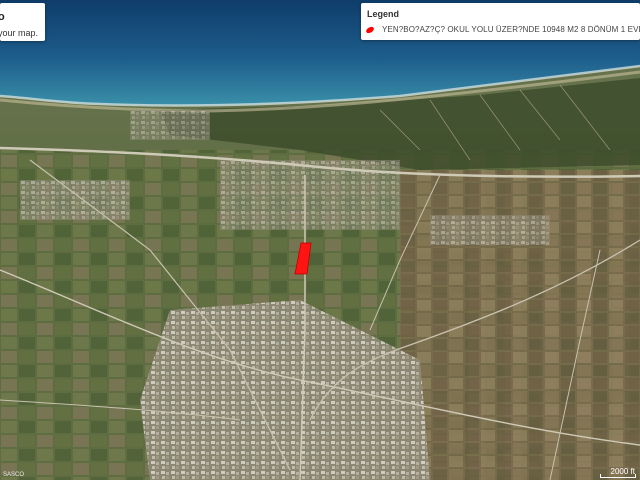 This screenshot has height=480, width=640. What do you see at coordinates (2, 17) in the screenshot?
I see `map-title: o` at bounding box center [2, 17].